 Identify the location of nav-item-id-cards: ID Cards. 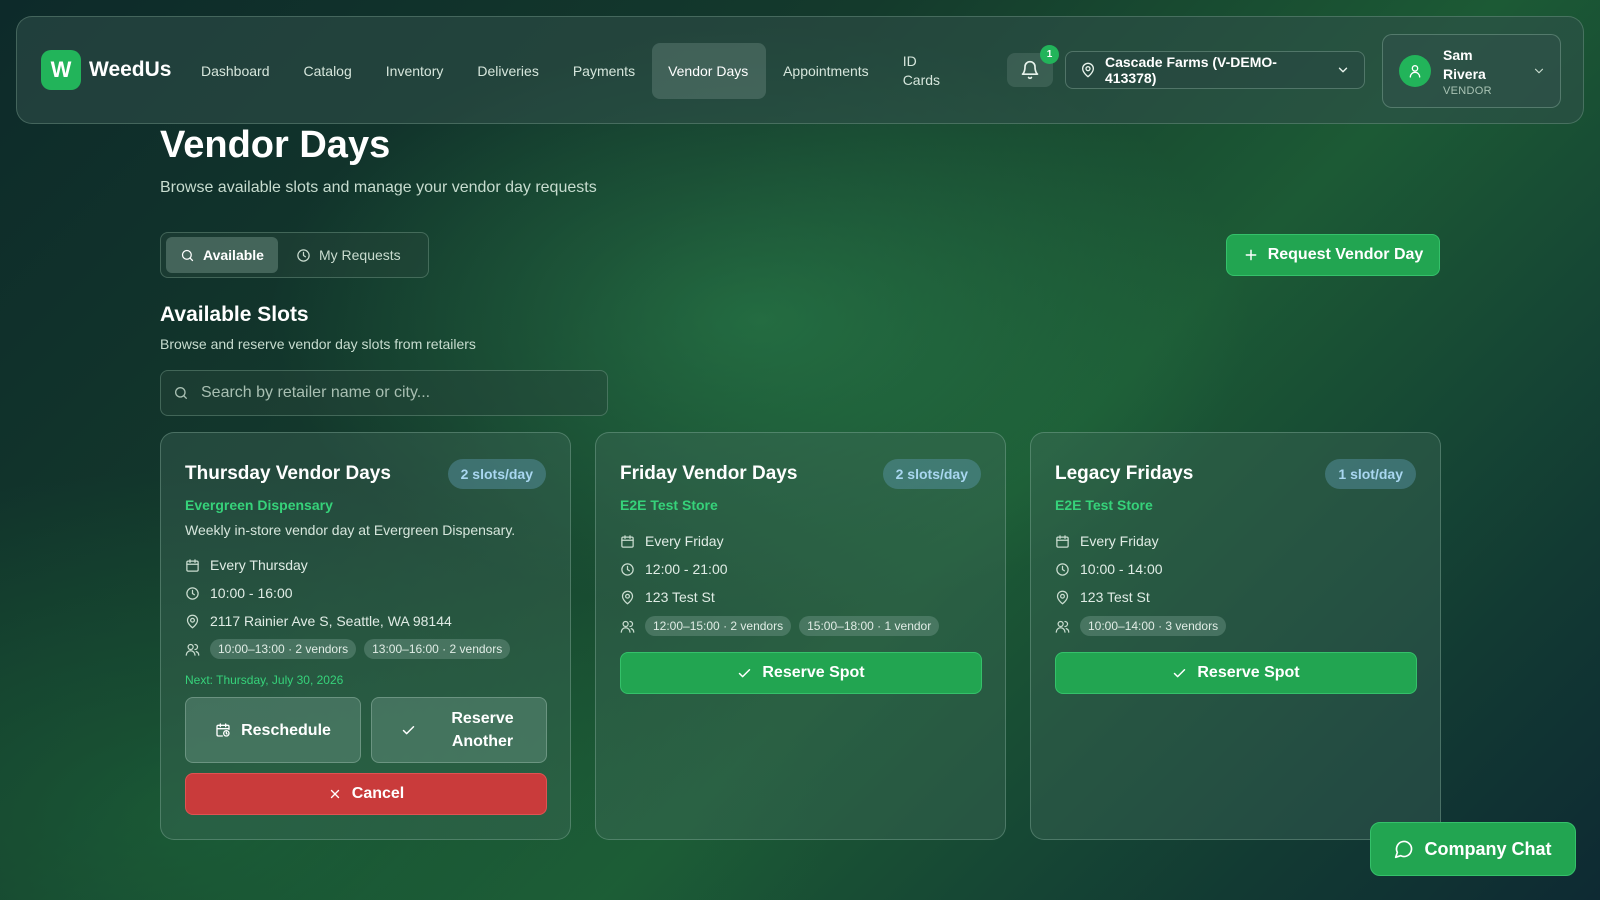
(921, 71).